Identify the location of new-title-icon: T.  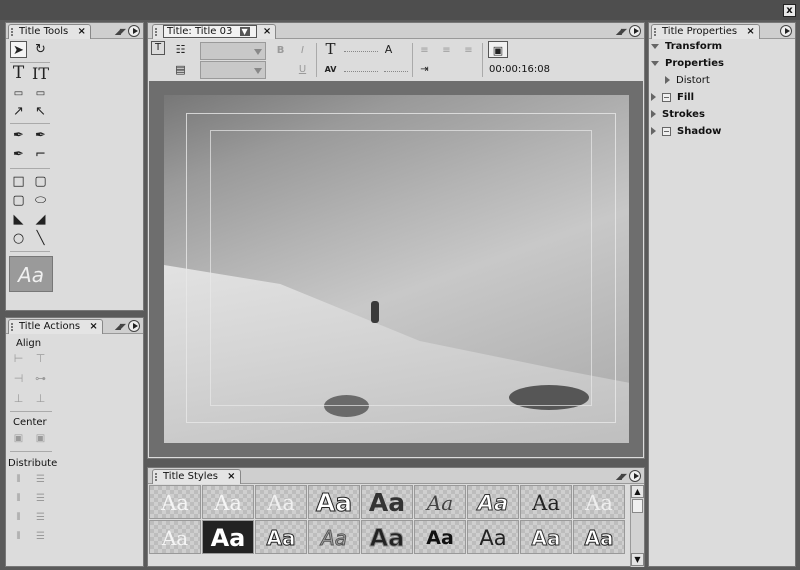
(158, 48).